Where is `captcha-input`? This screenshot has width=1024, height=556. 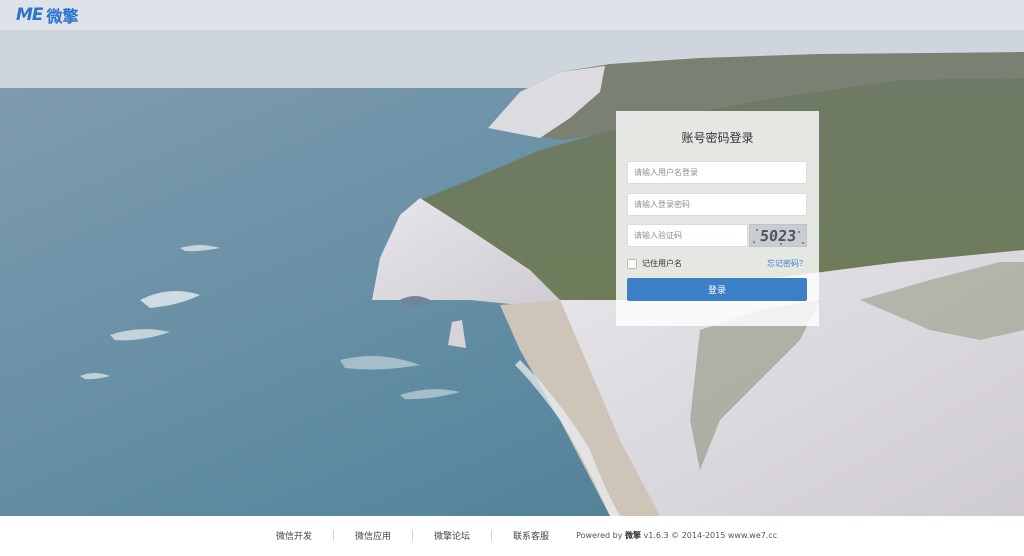 captcha-input is located at coordinates (687, 235).